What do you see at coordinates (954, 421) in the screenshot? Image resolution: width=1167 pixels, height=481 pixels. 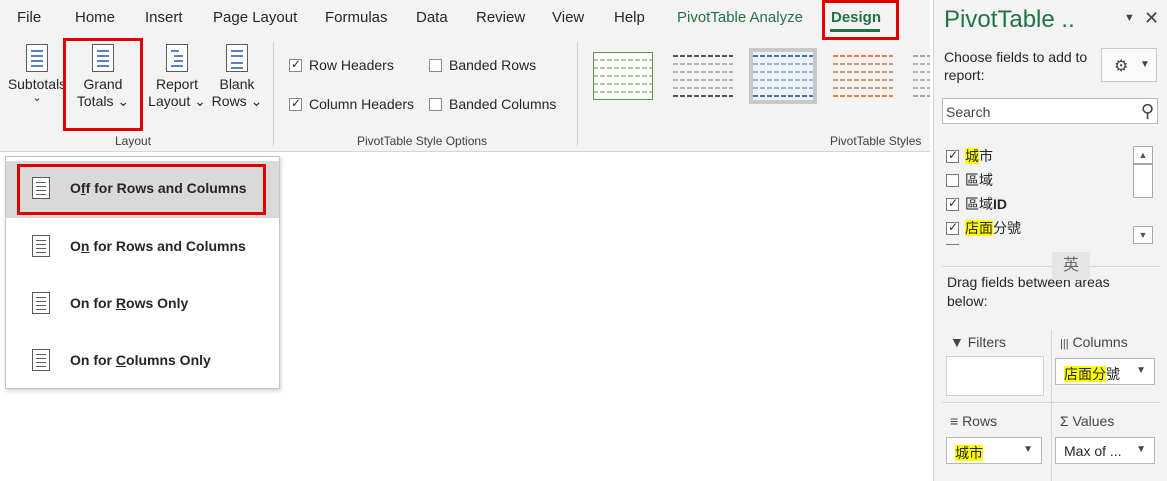 I see `rows-icon: ≡` at bounding box center [954, 421].